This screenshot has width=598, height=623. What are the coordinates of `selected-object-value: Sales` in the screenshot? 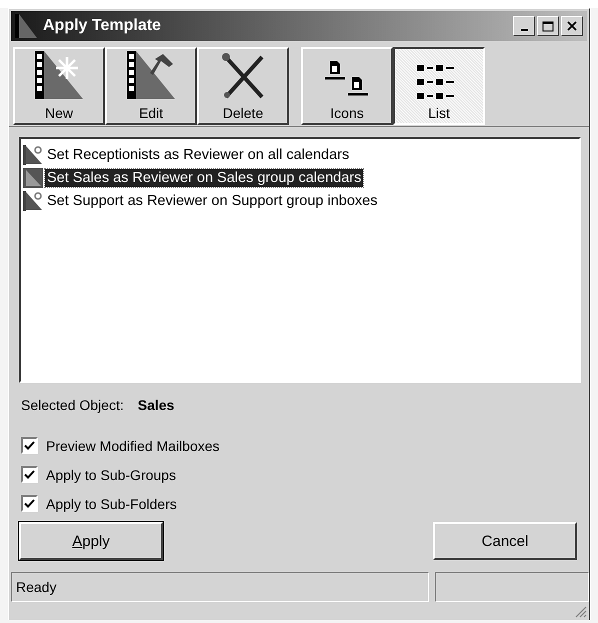 It's located at (156, 405).